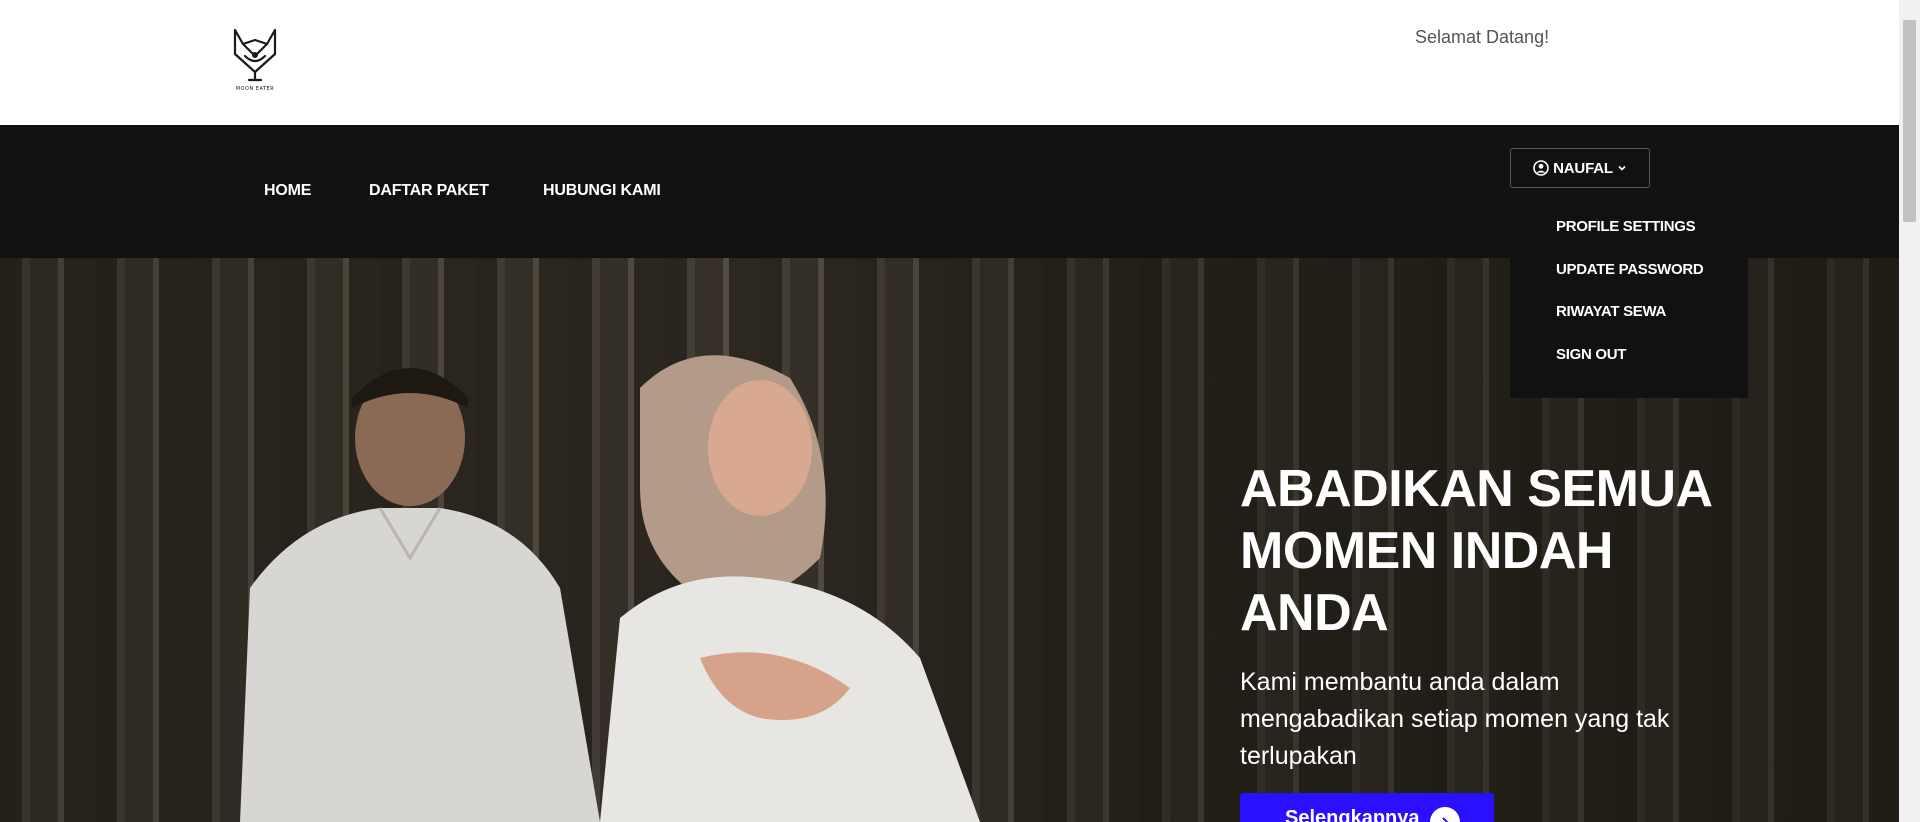 This screenshot has width=1920, height=822. I want to click on selengkapnya-button: Selengkapnya, so click(1367, 807).